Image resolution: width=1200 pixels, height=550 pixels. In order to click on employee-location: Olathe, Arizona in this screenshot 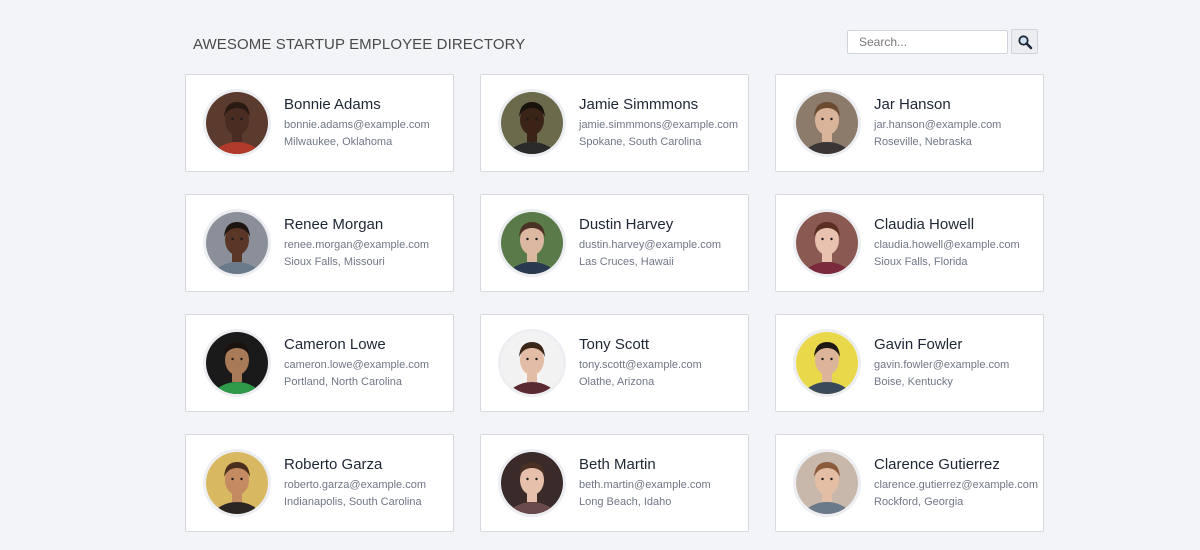, I will do `click(617, 381)`.